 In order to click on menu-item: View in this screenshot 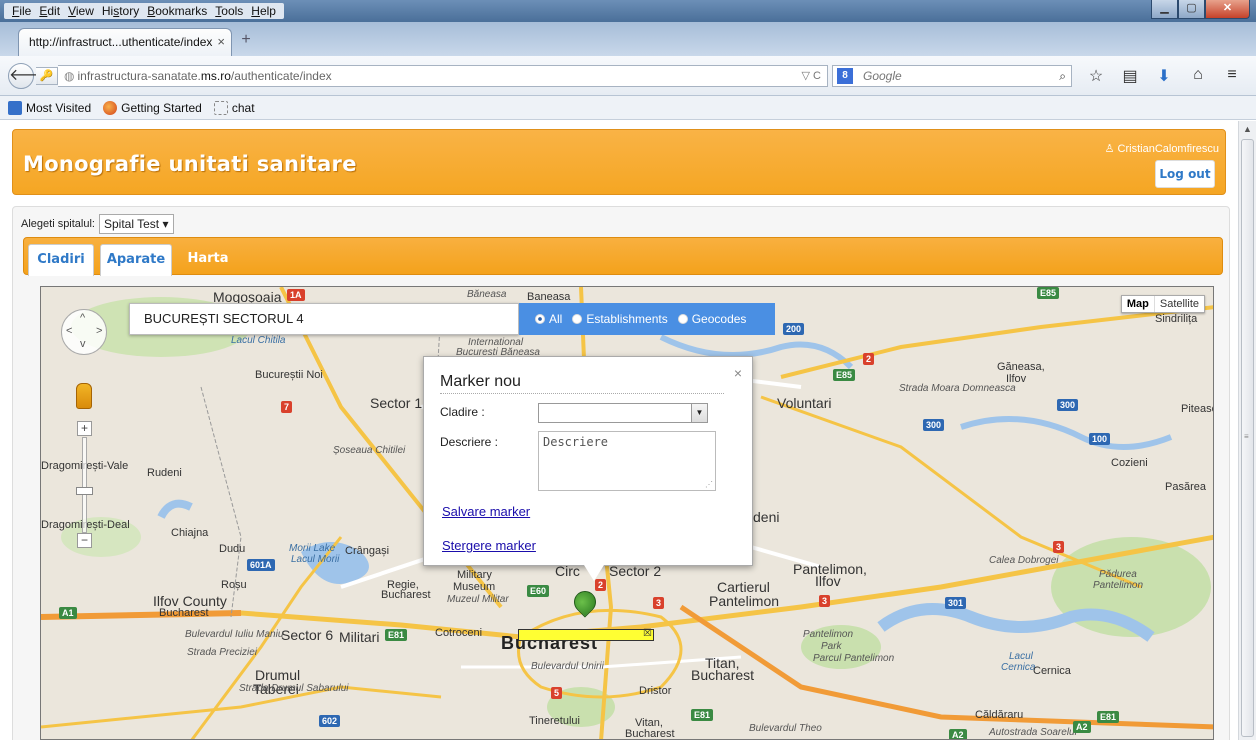, I will do `click(81, 11)`.